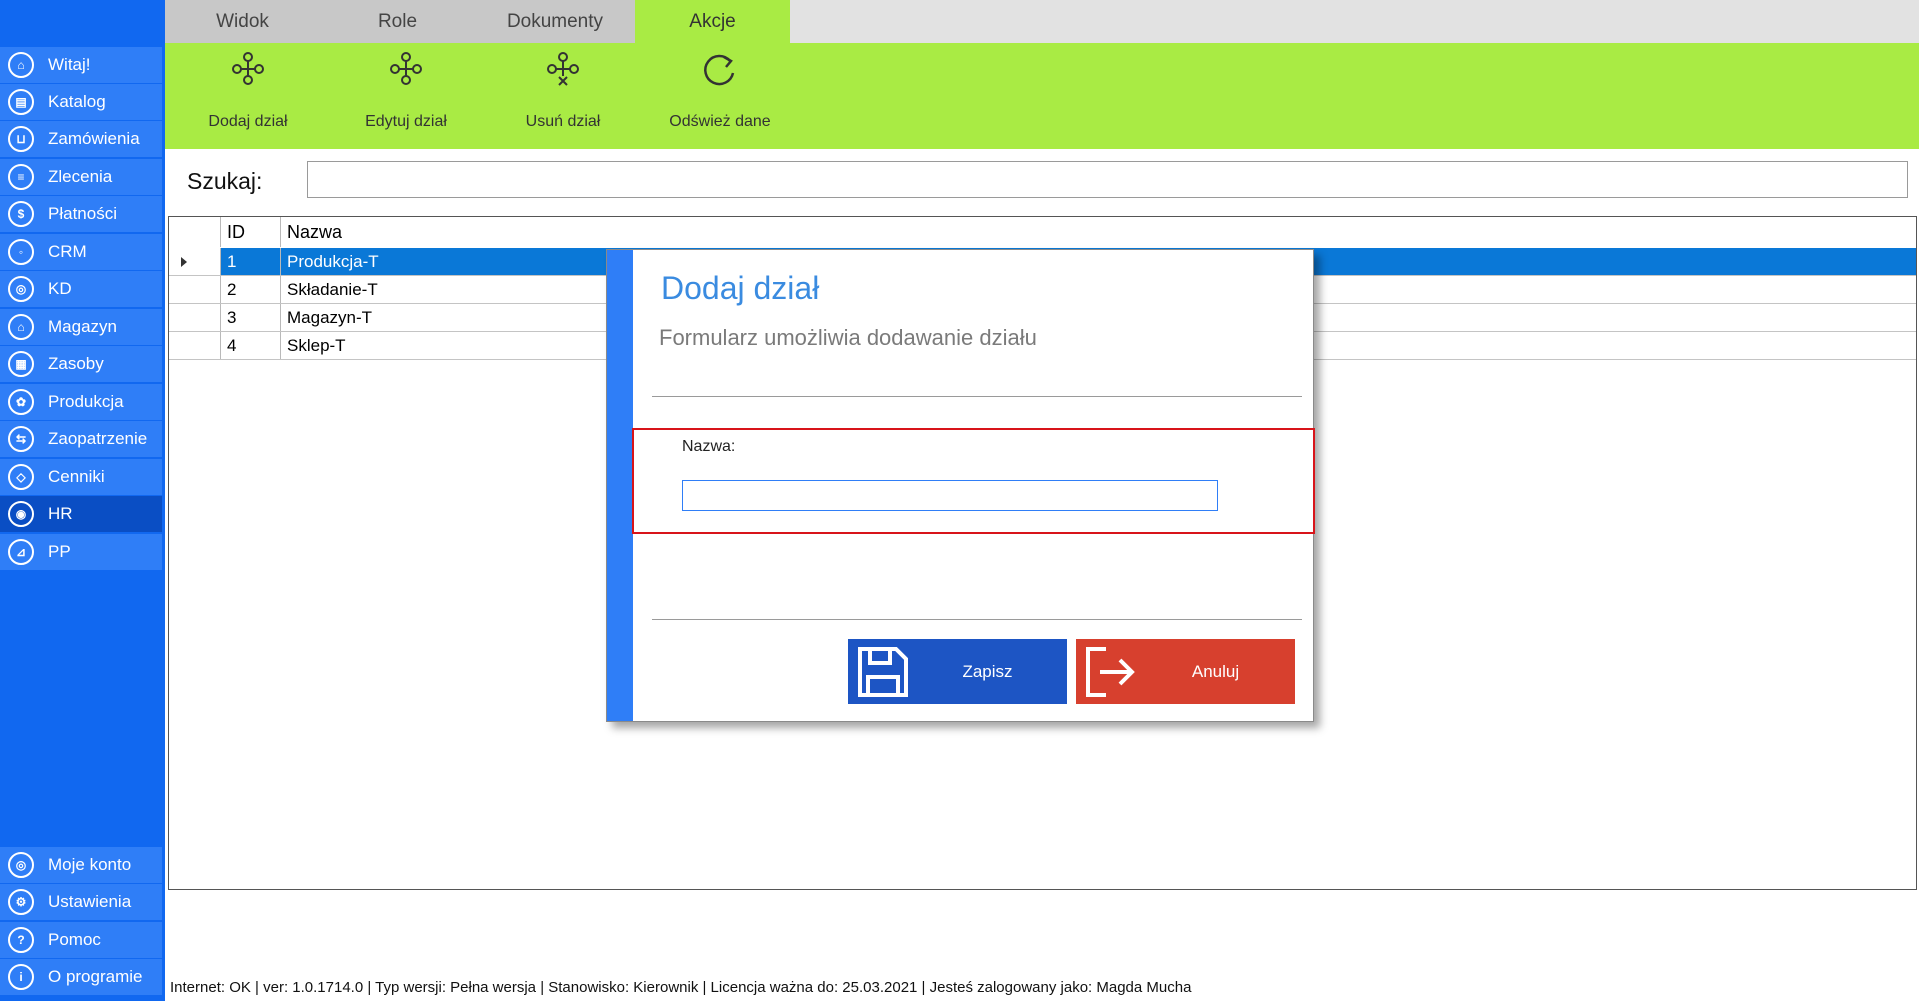 The height and width of the screenshot is (1001, 1919). I want to click on crm-icon: ◦, so click(21, 252).